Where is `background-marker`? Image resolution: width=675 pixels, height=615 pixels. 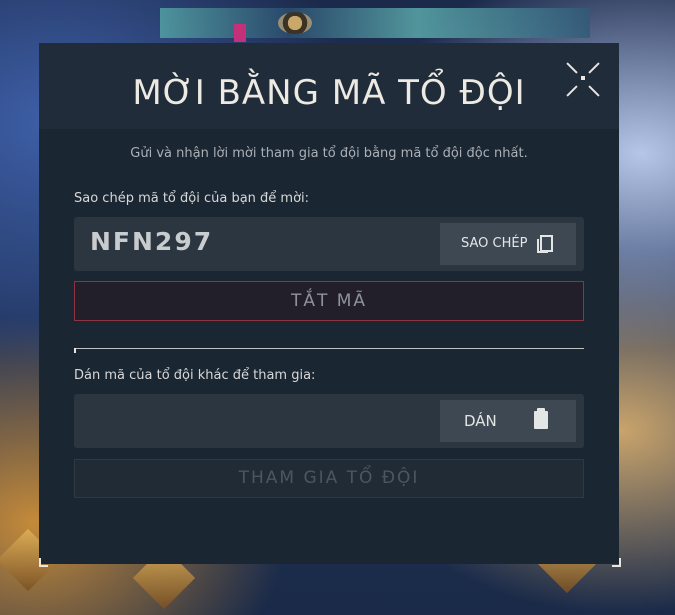 background-marker is located at coordinates (240, 33).